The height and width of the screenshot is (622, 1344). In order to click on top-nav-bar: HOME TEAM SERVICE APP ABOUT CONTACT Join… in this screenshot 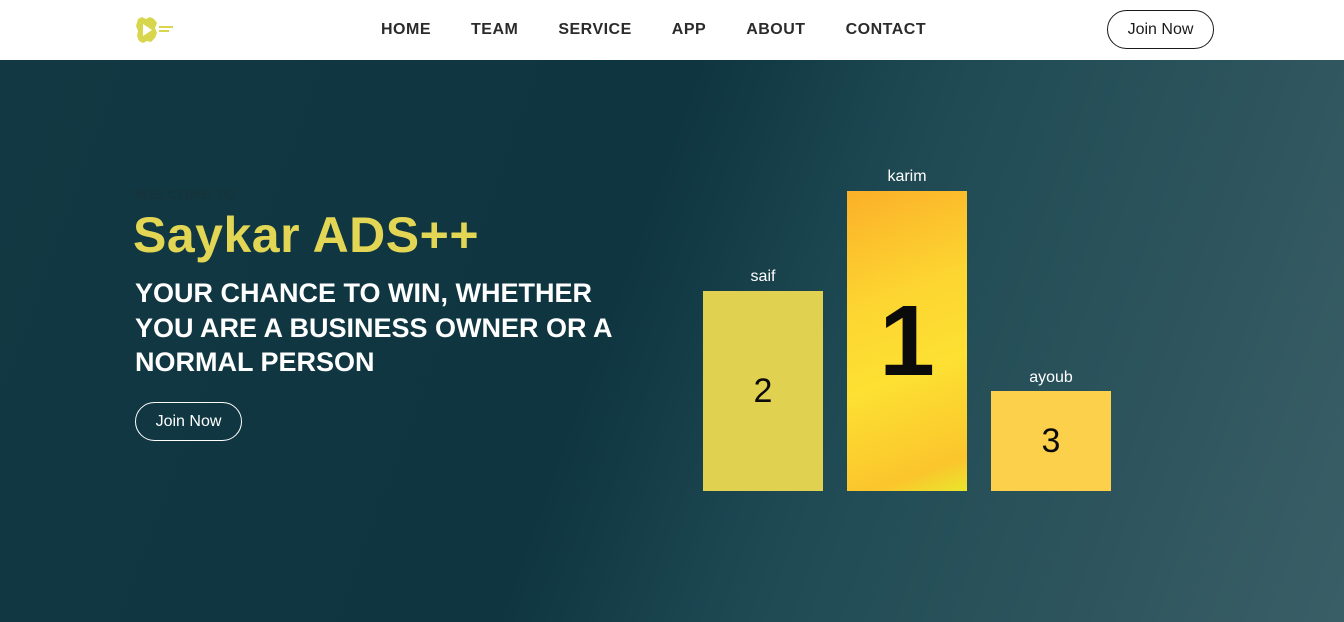, I will do `click(672, 30)`.